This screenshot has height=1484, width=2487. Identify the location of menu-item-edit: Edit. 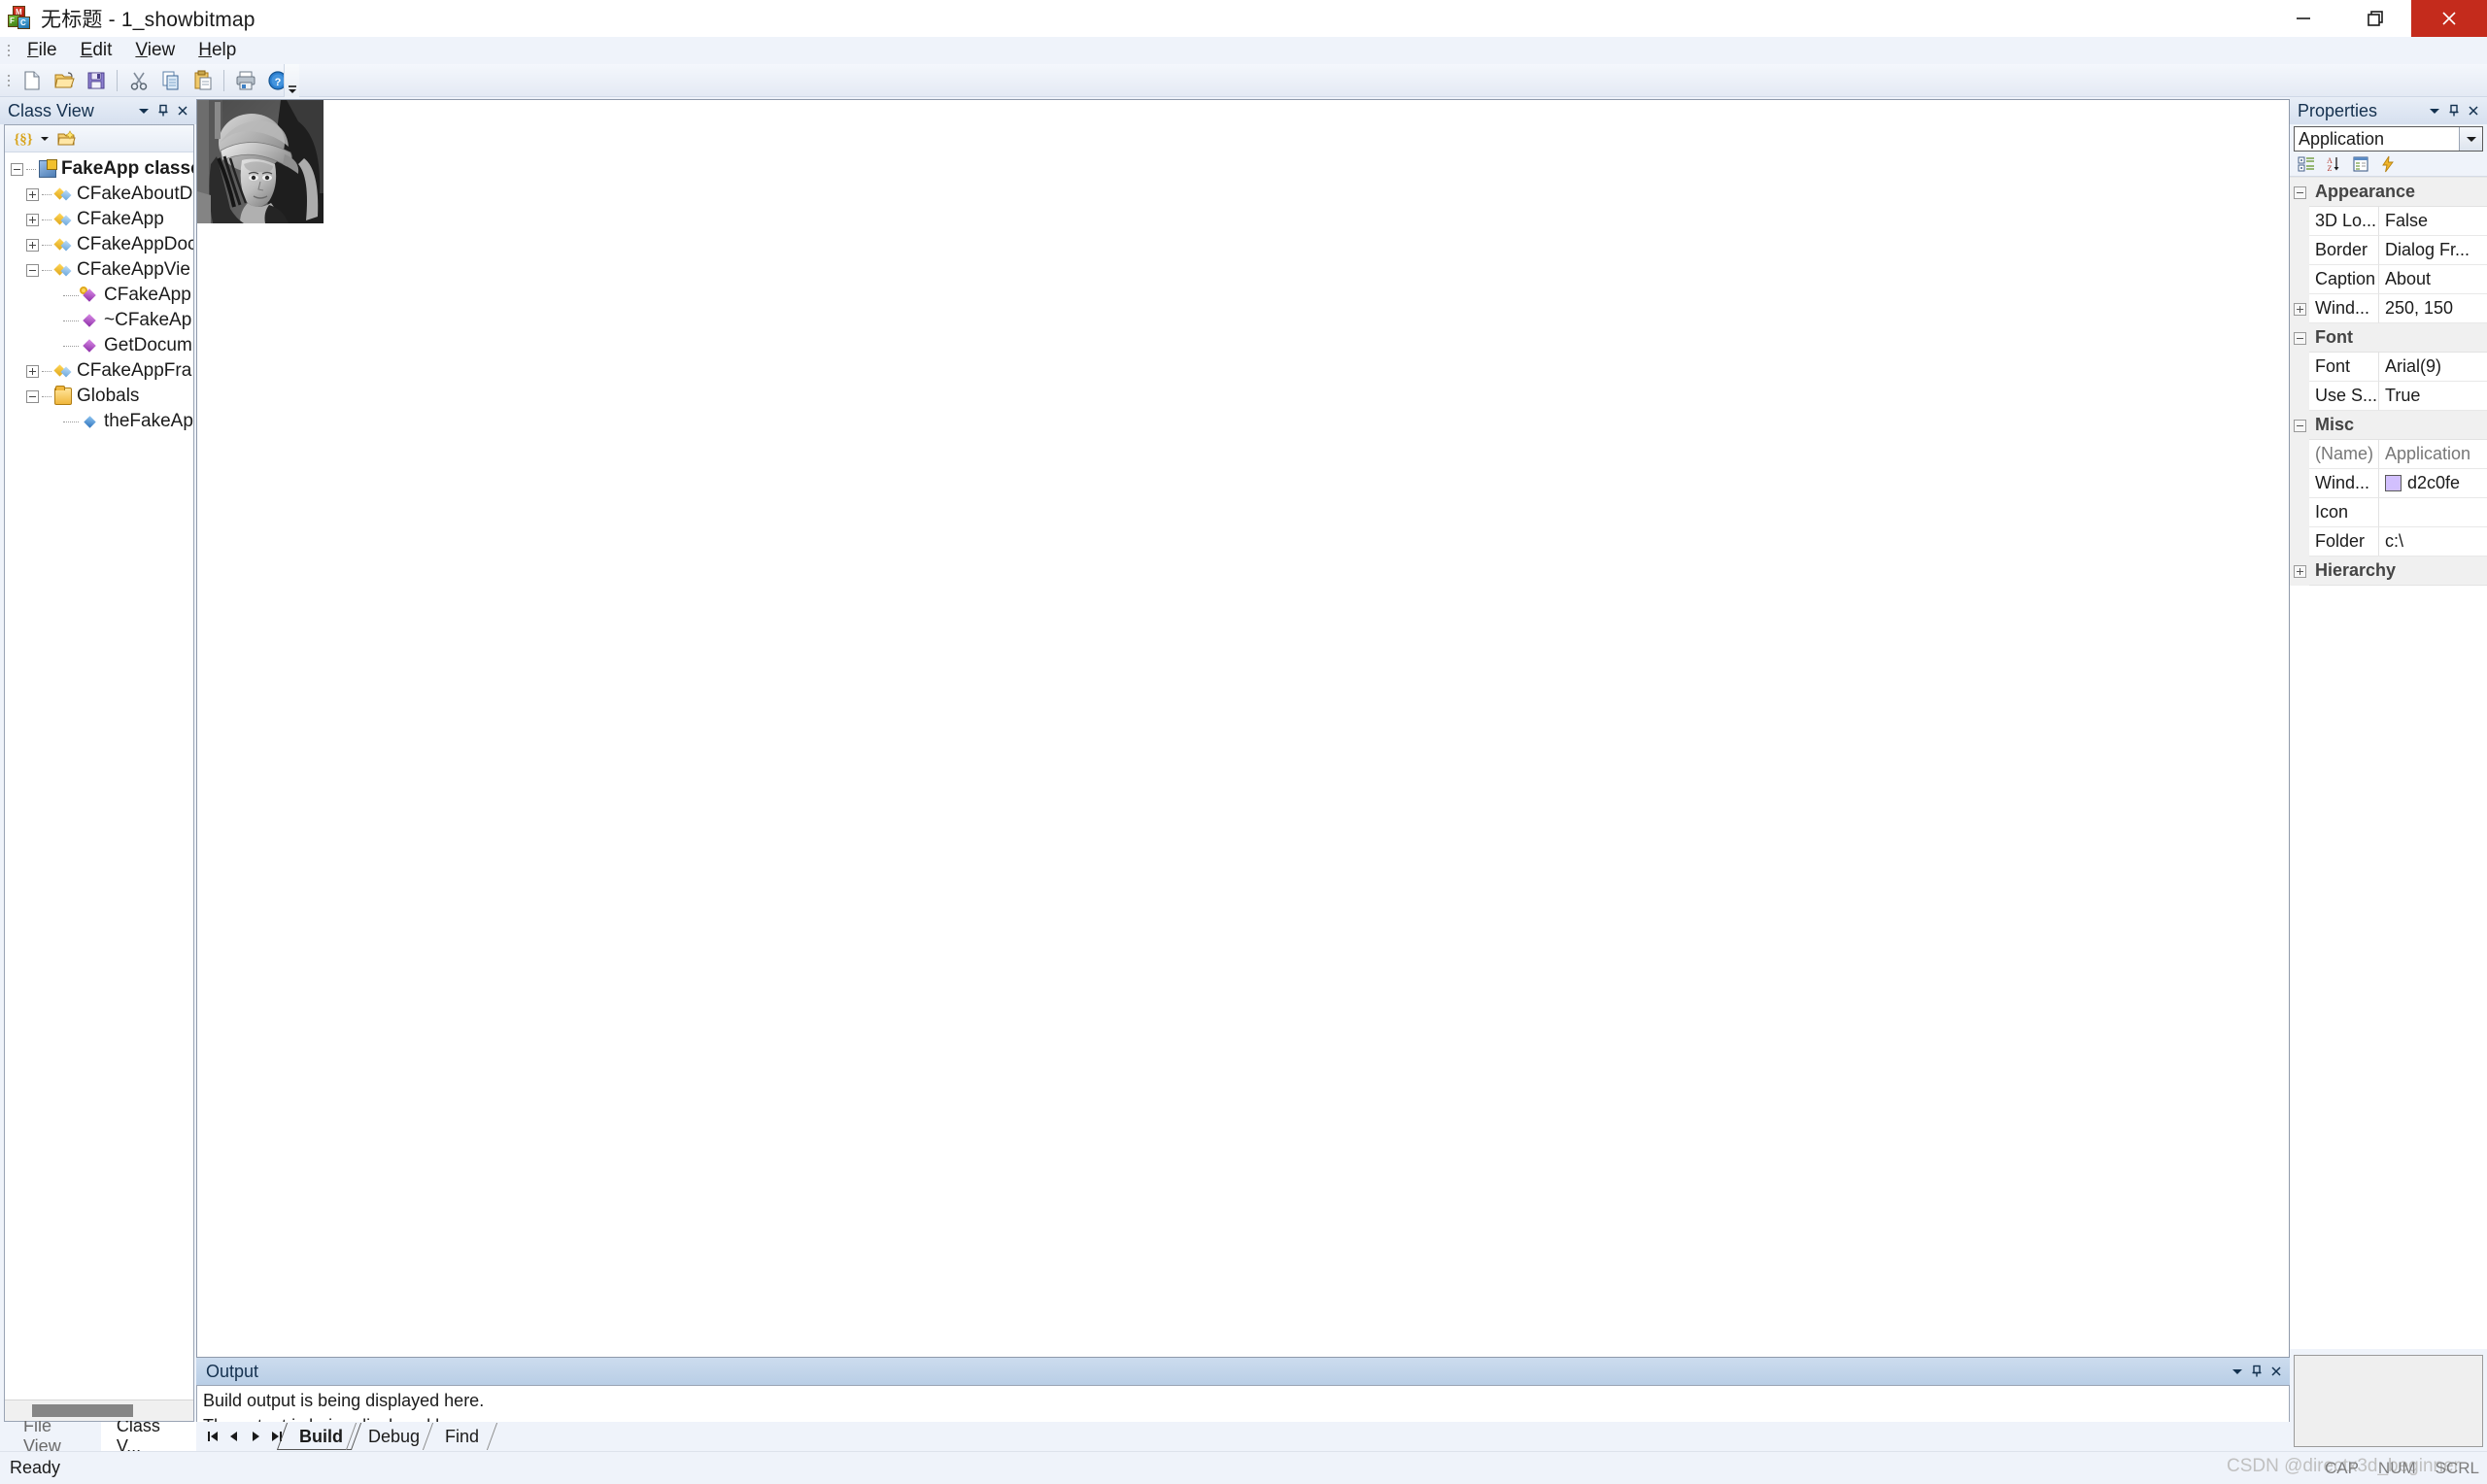
(96, 50).